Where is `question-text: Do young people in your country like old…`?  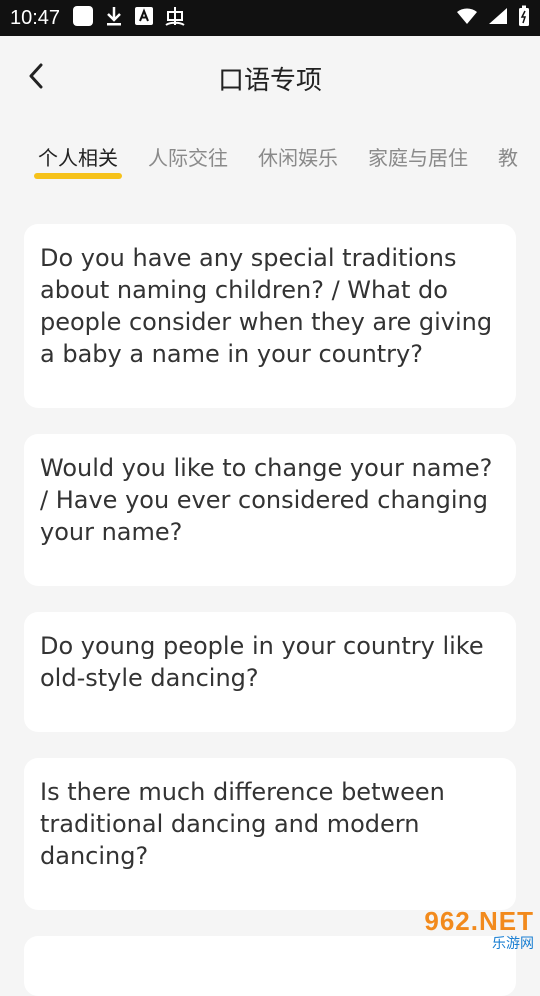
question-text: Do young people in your country like old… is located at coordinates (262, 662).